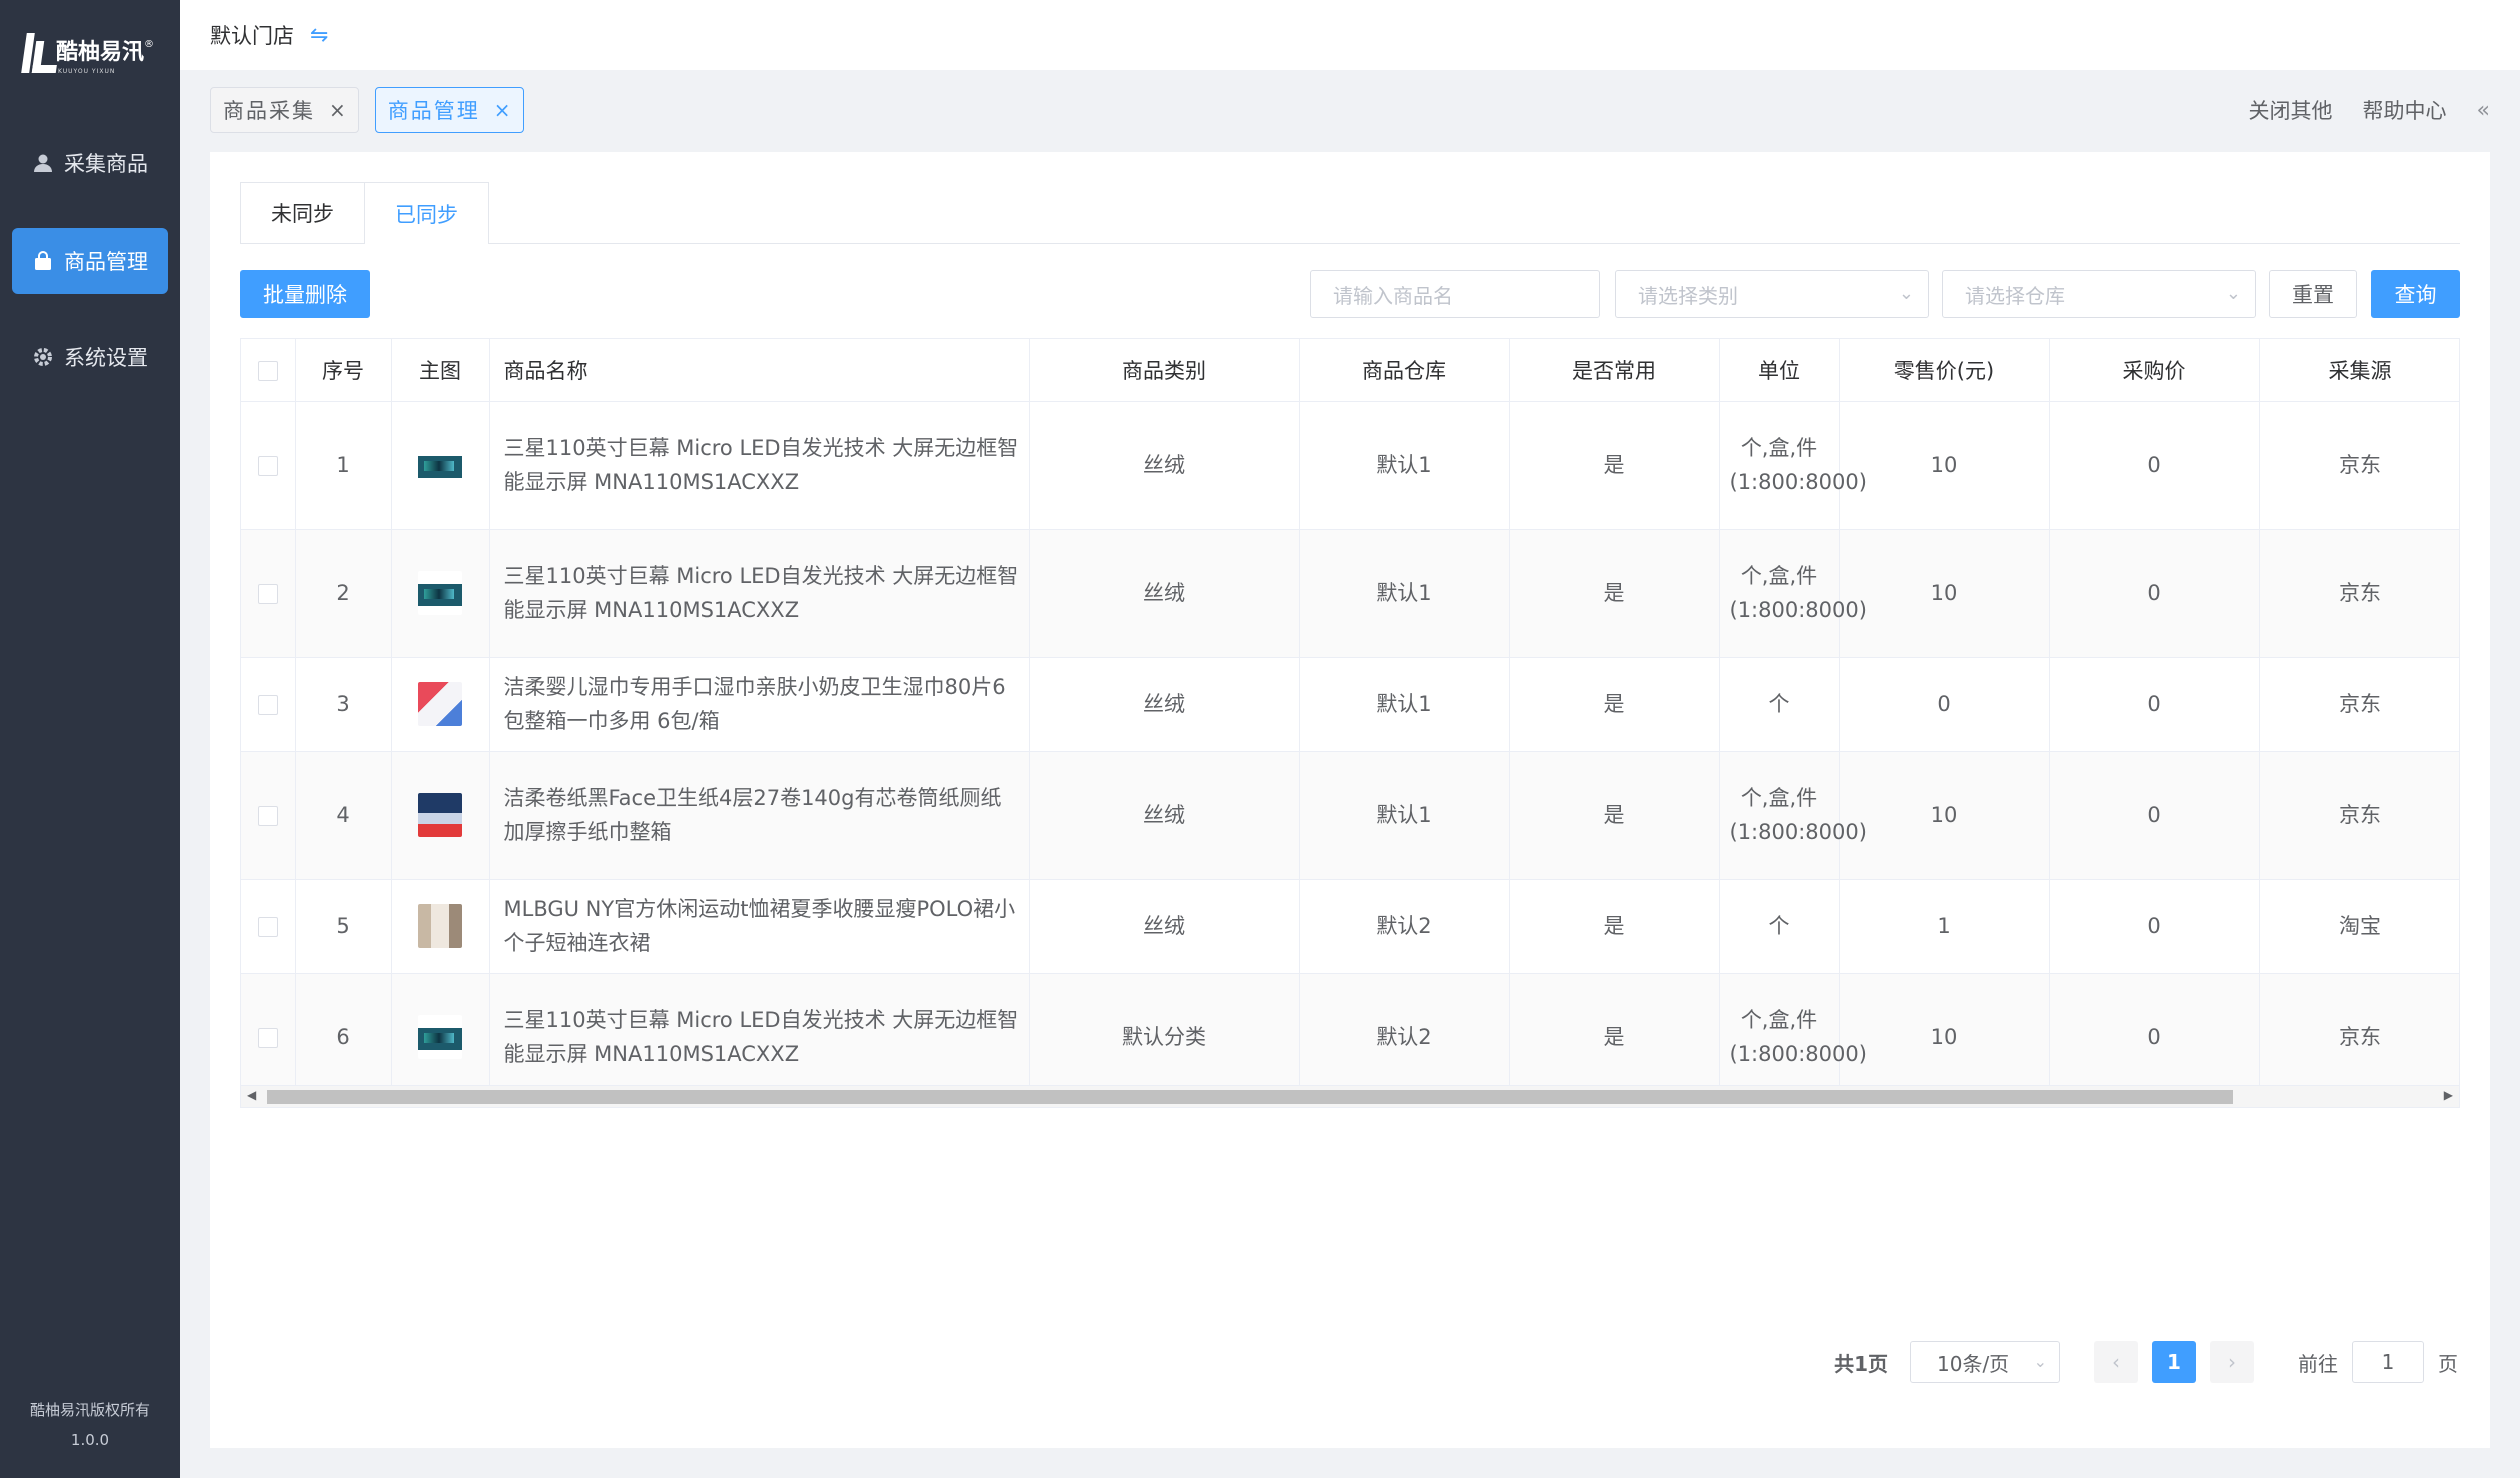  Describe the element at coordinates (1404, 704) in the screenshot. I see `product-warehouse: 默认1` at that location.